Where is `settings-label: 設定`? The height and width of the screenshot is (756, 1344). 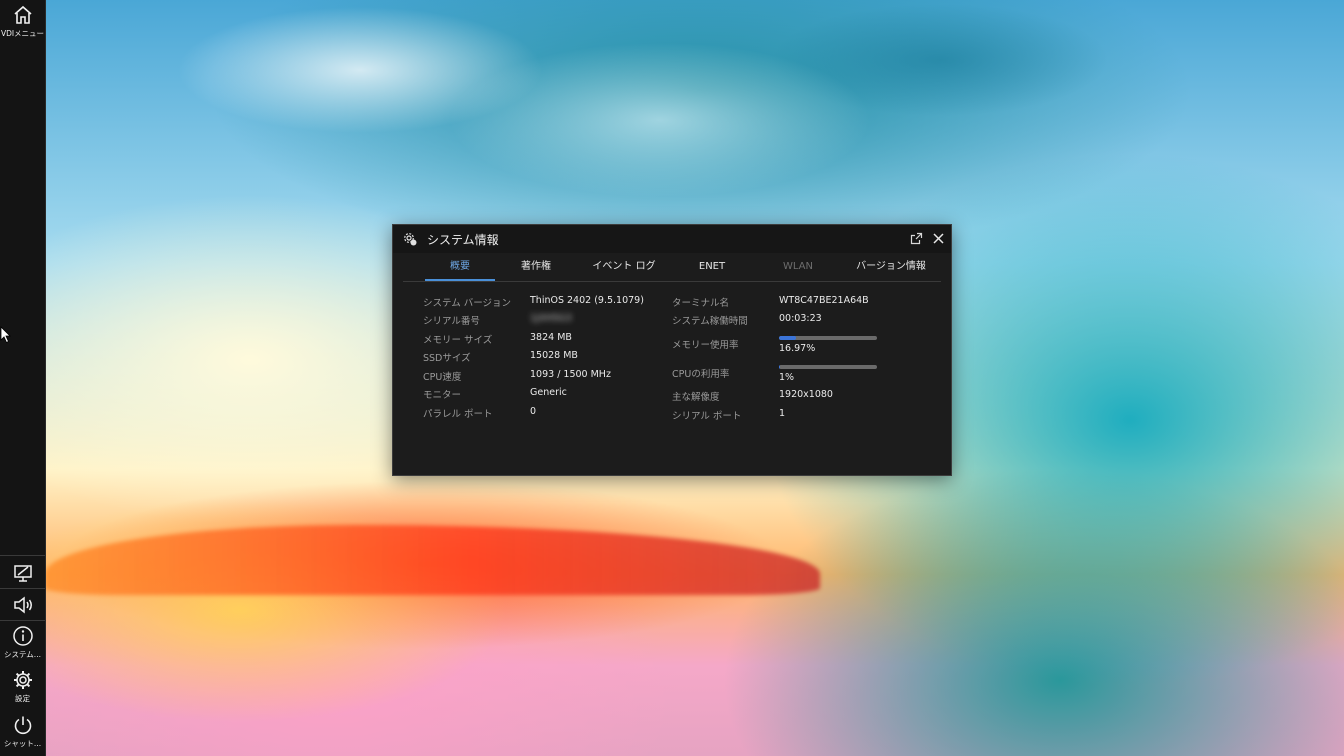
settings-label: 設定 is located at coordinates (22, 698).